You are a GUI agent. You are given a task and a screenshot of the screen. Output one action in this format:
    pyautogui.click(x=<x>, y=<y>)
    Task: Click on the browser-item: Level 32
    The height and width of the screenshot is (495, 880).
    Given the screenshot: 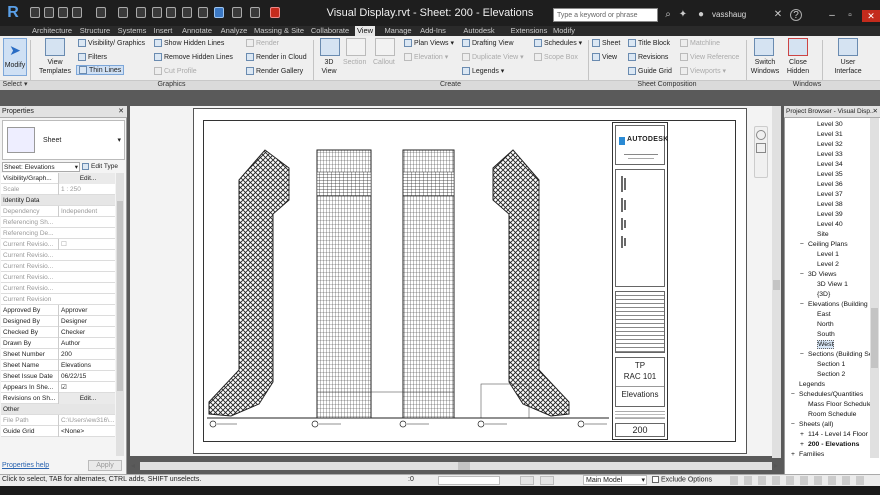 What is the action you would take?
    pyautogui.click(x=828, y=145)
    